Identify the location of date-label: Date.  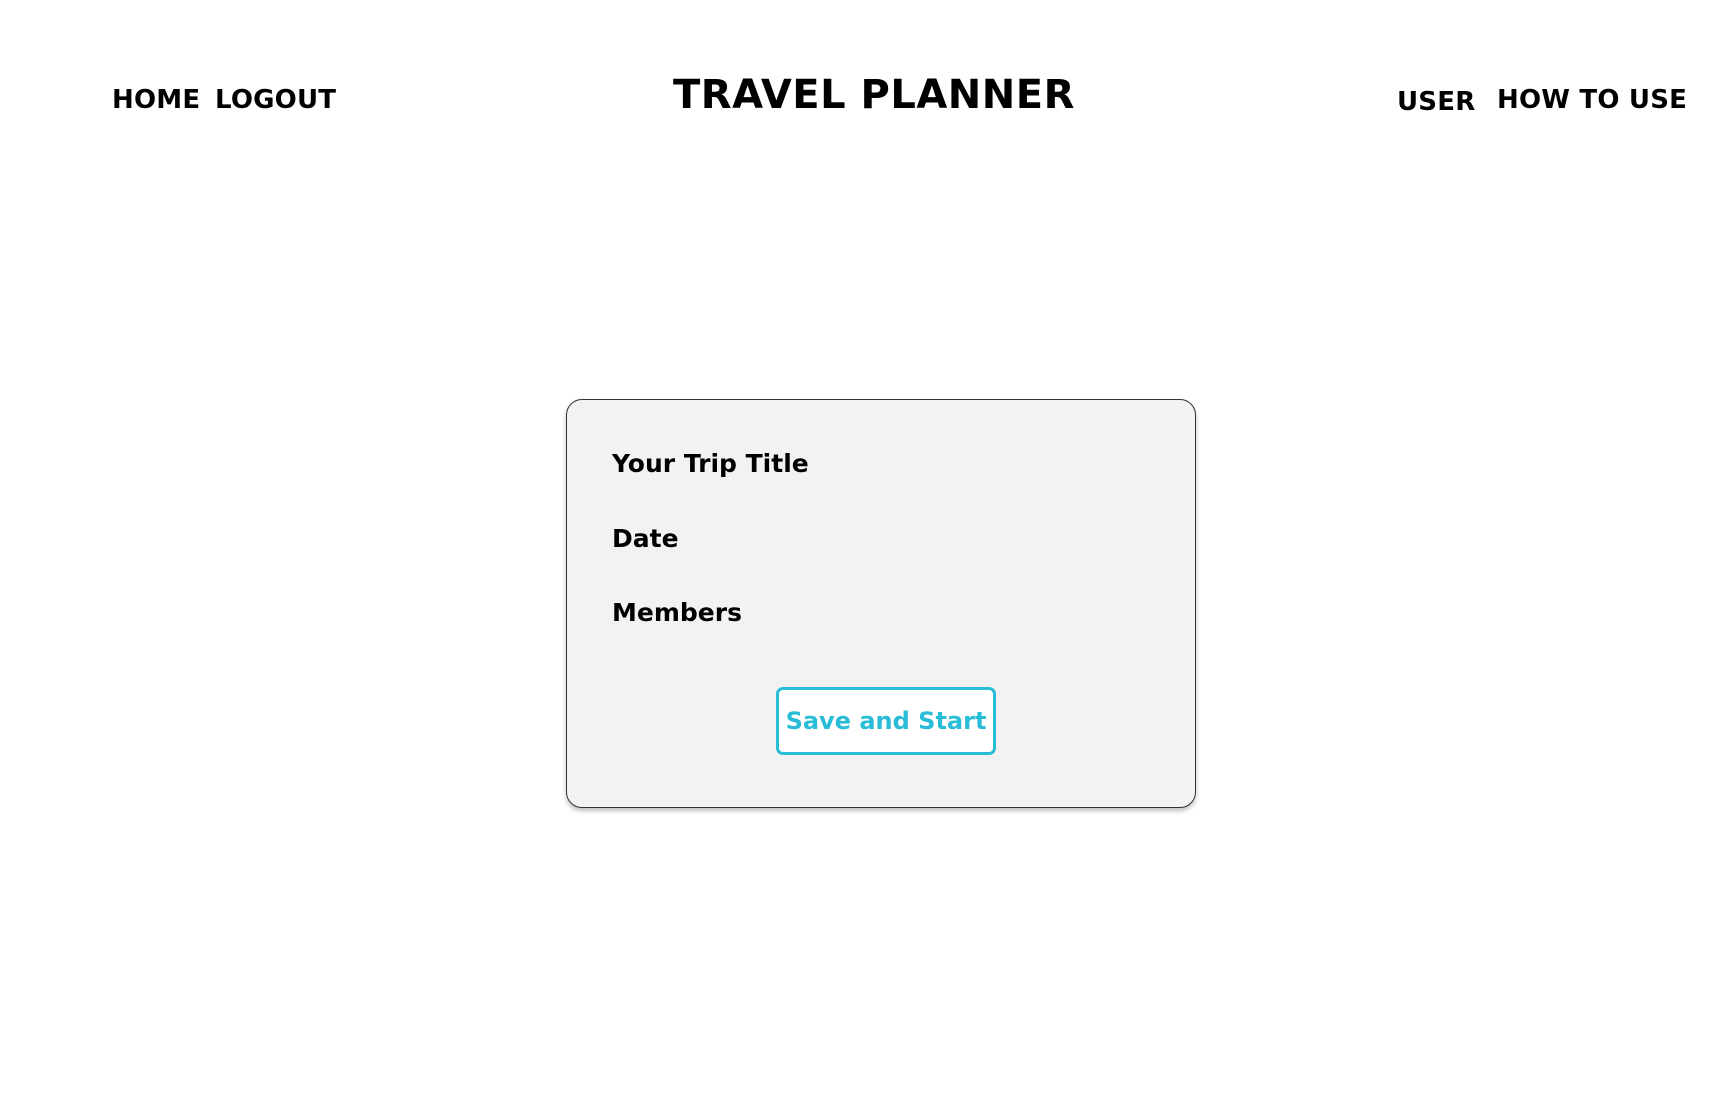
(645, 538).